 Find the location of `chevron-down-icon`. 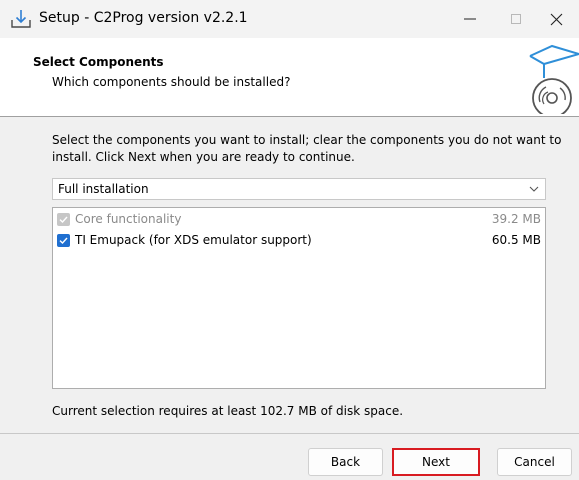

chevron-down-icon is located at coordinates (534, 189).